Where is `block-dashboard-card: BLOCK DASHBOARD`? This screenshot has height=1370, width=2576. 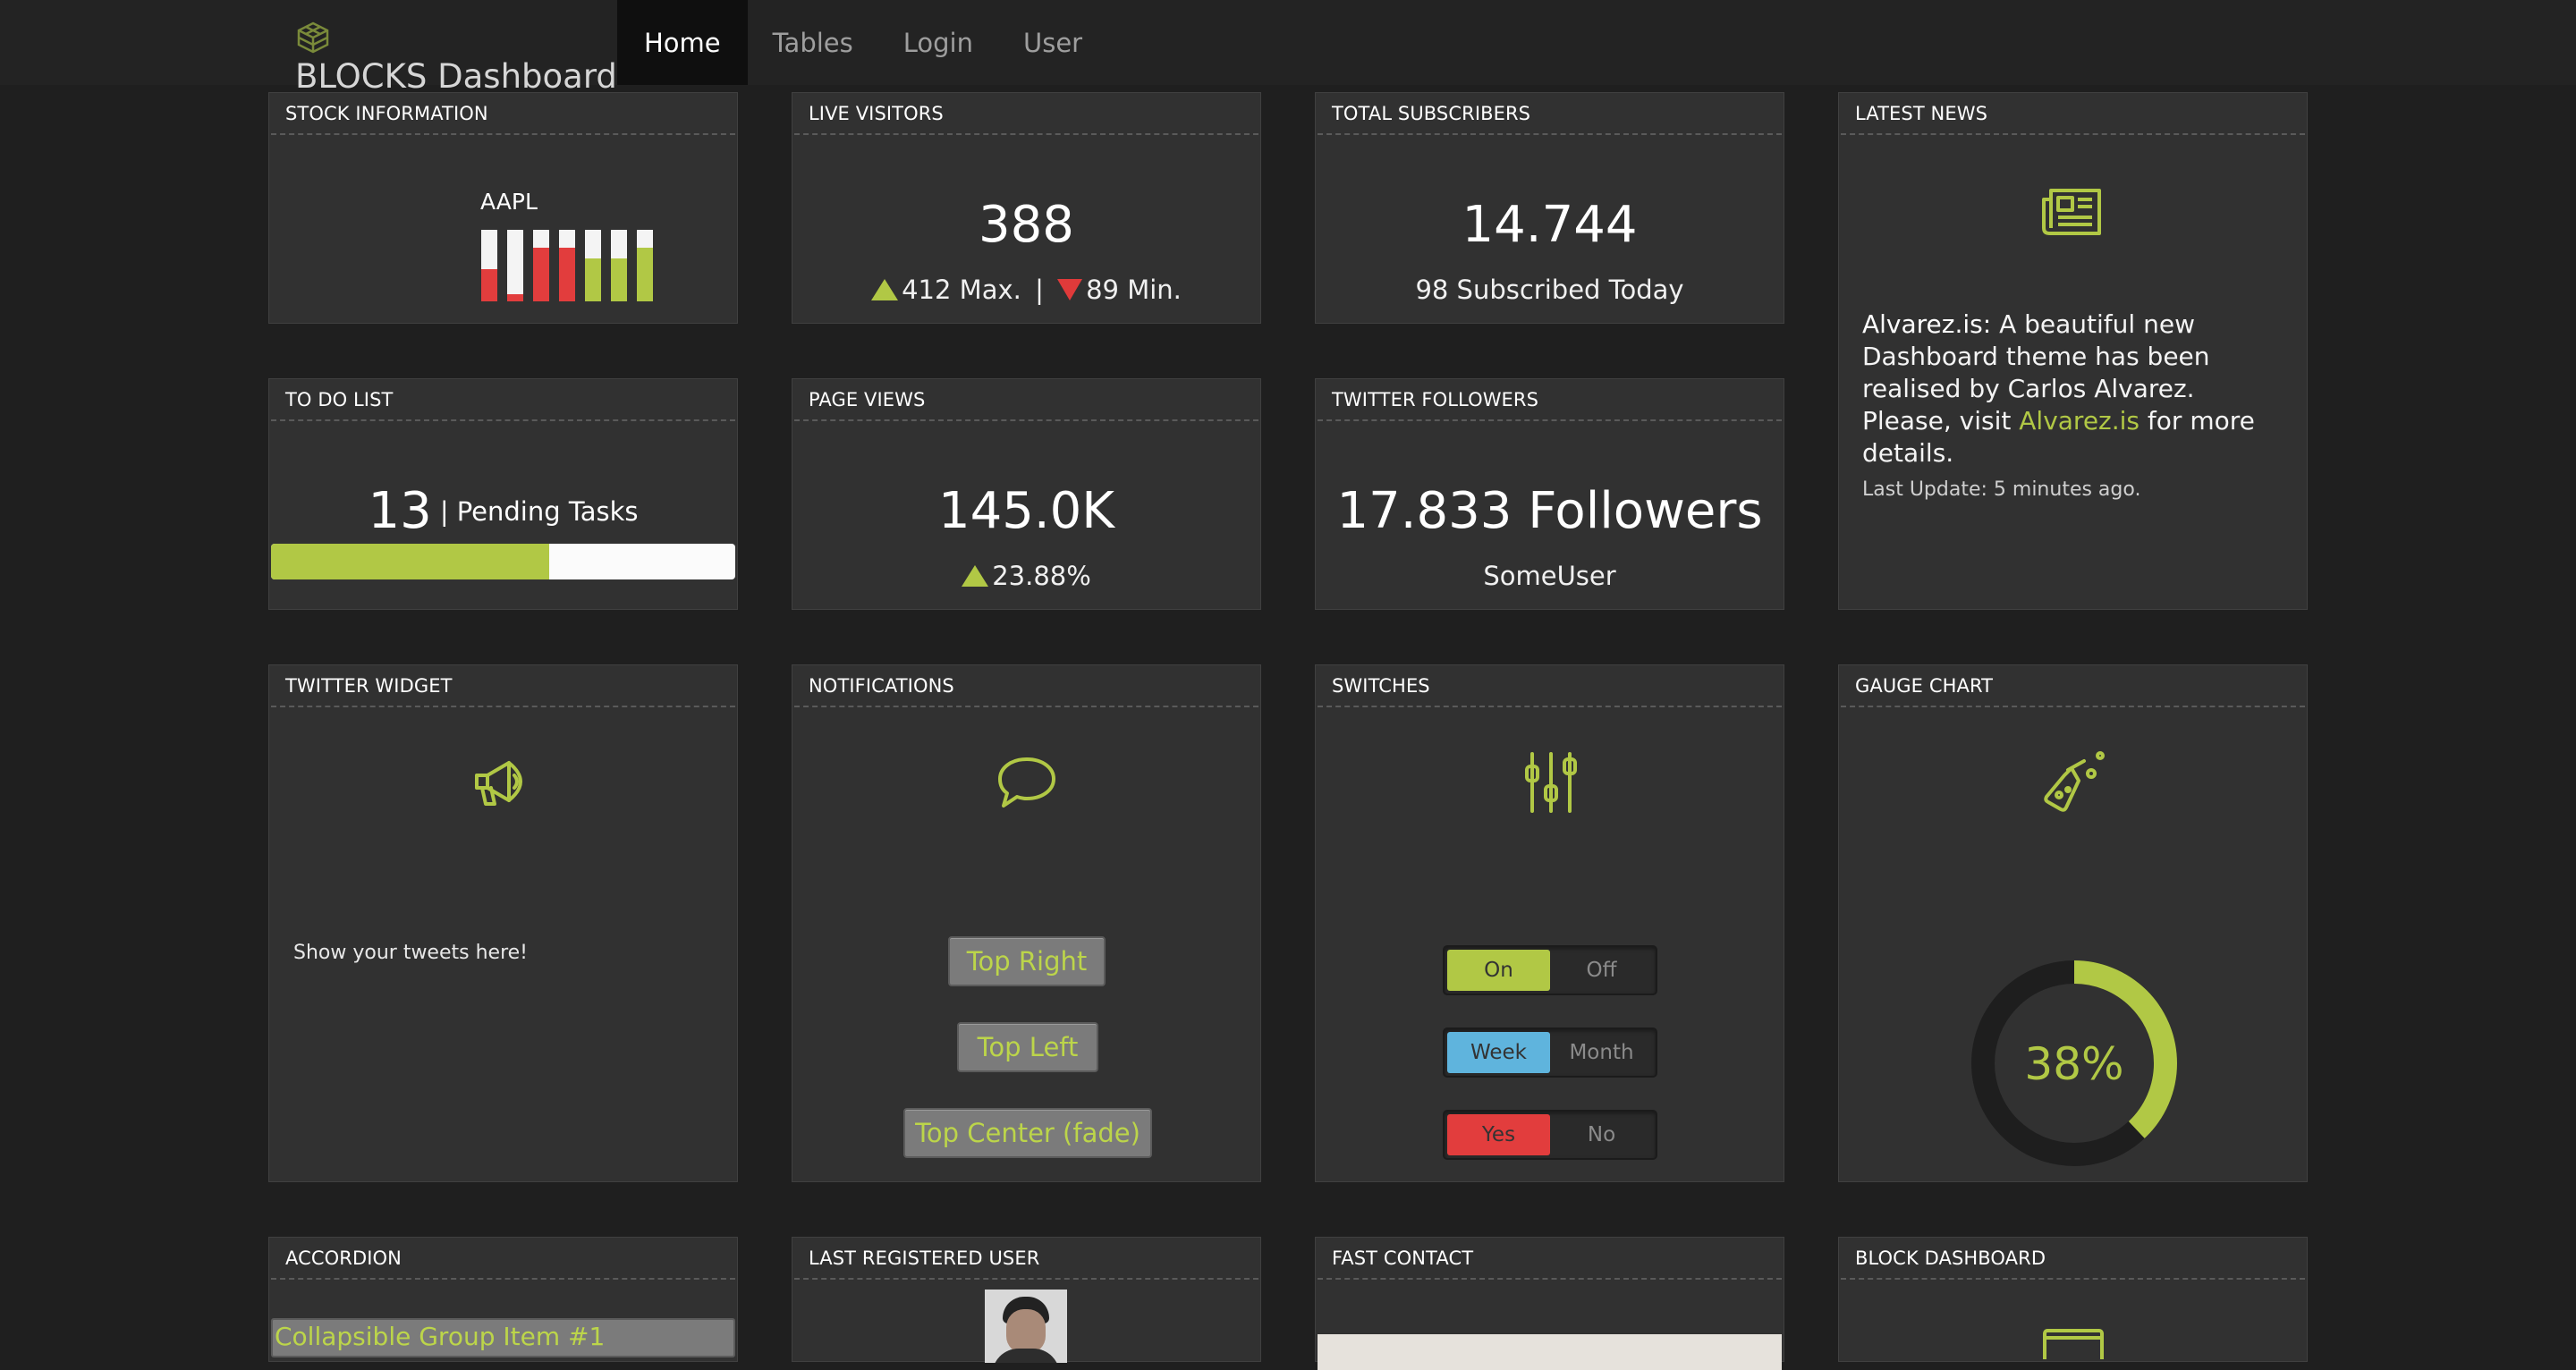
block-dashboard-card: BLOCK DASHBOARD is located at coordinates (2073, 1299).